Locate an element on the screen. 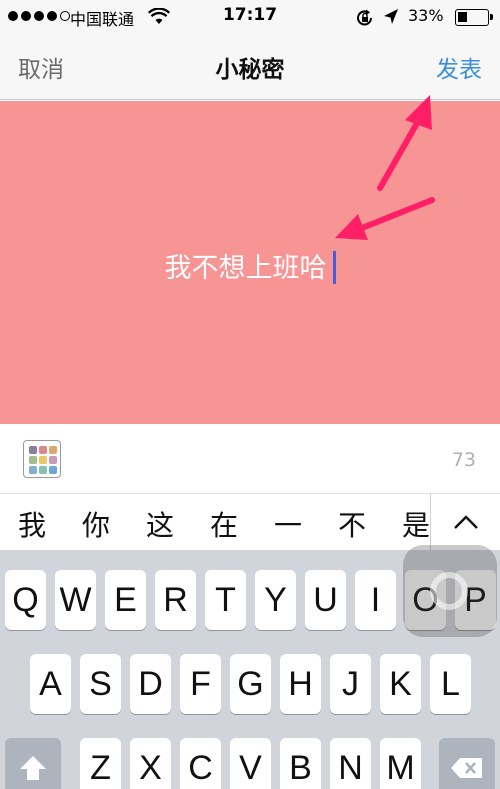  page-title: 小秘密 is located at coordinates (250, 70).